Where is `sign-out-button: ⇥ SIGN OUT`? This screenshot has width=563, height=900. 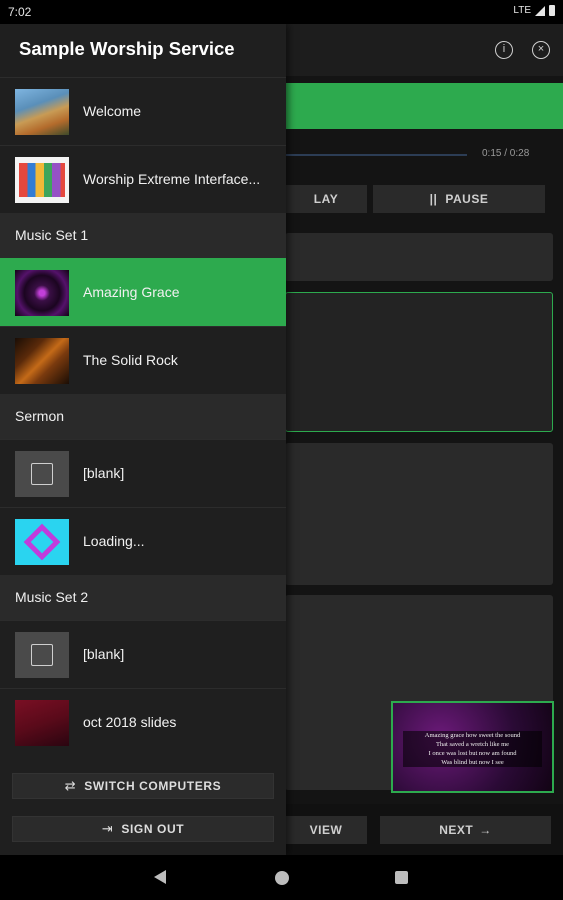 sign-out-button: ⇥ SIGN OUT is located at coordinates (143, 829).